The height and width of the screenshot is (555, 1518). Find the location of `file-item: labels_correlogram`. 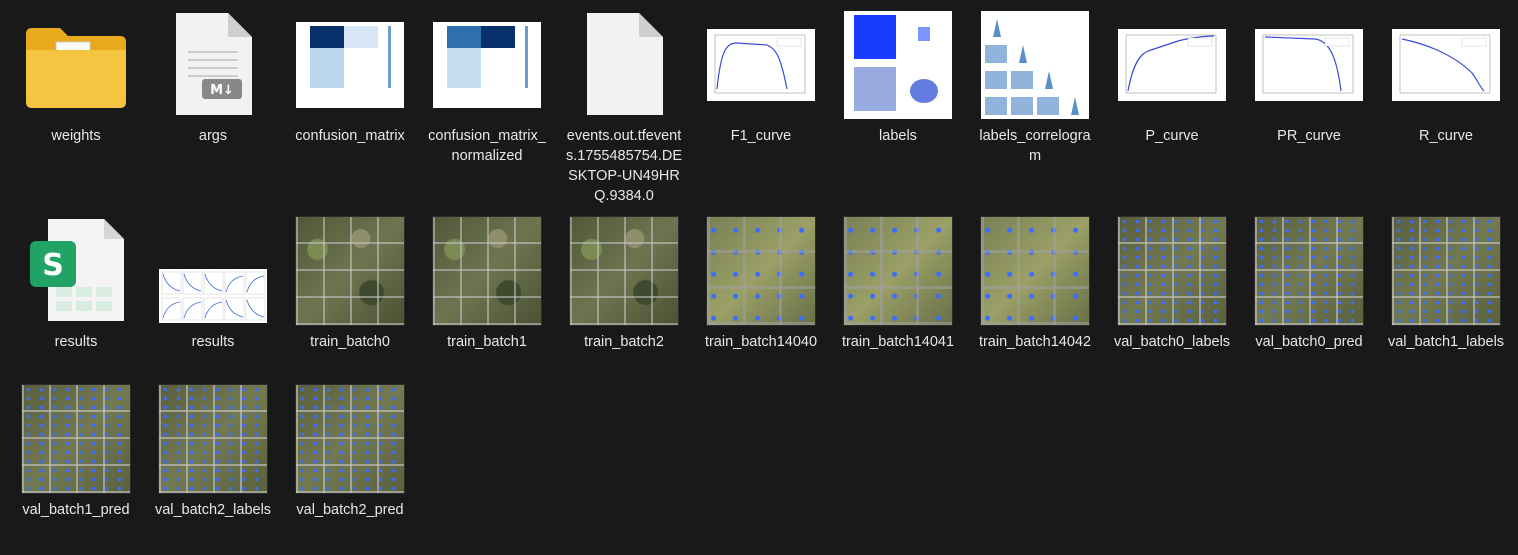

file-item: labels_correlogram is located at coordinates (1035, 88).